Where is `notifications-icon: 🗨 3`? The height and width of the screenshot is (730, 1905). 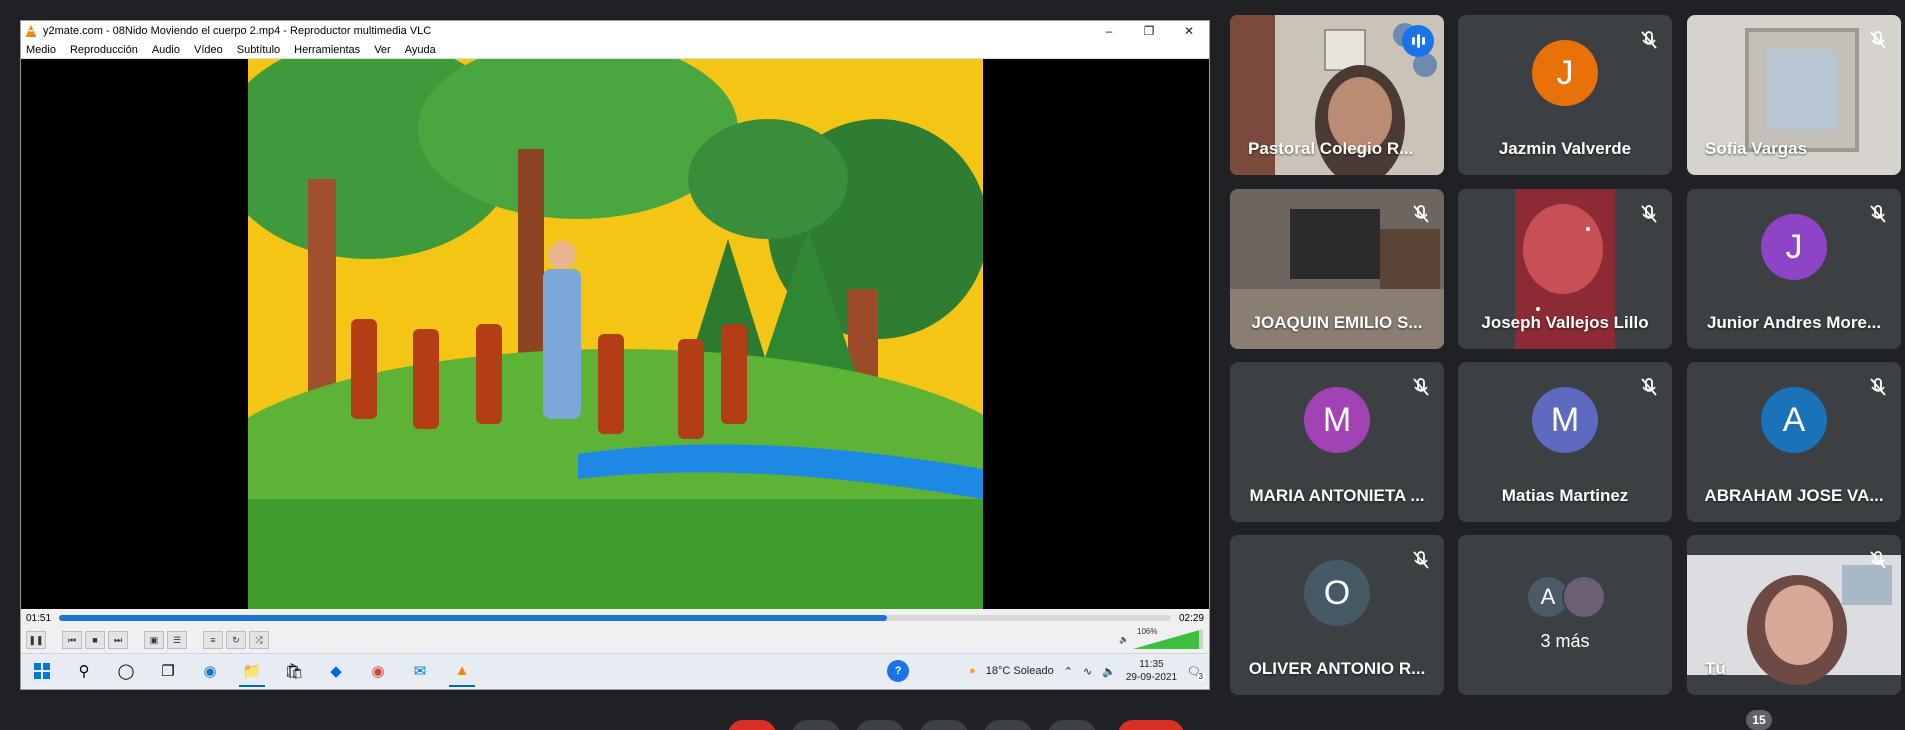 notifications-icon: 🗨 3 is located at coordinates (1196, 673).